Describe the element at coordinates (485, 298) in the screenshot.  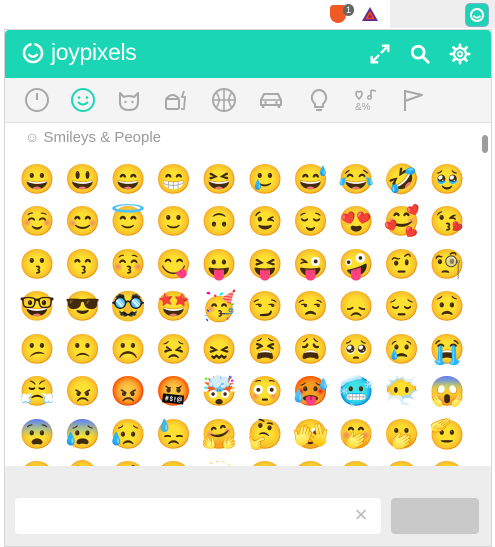
I see `emoji-scrollbar` at that location.